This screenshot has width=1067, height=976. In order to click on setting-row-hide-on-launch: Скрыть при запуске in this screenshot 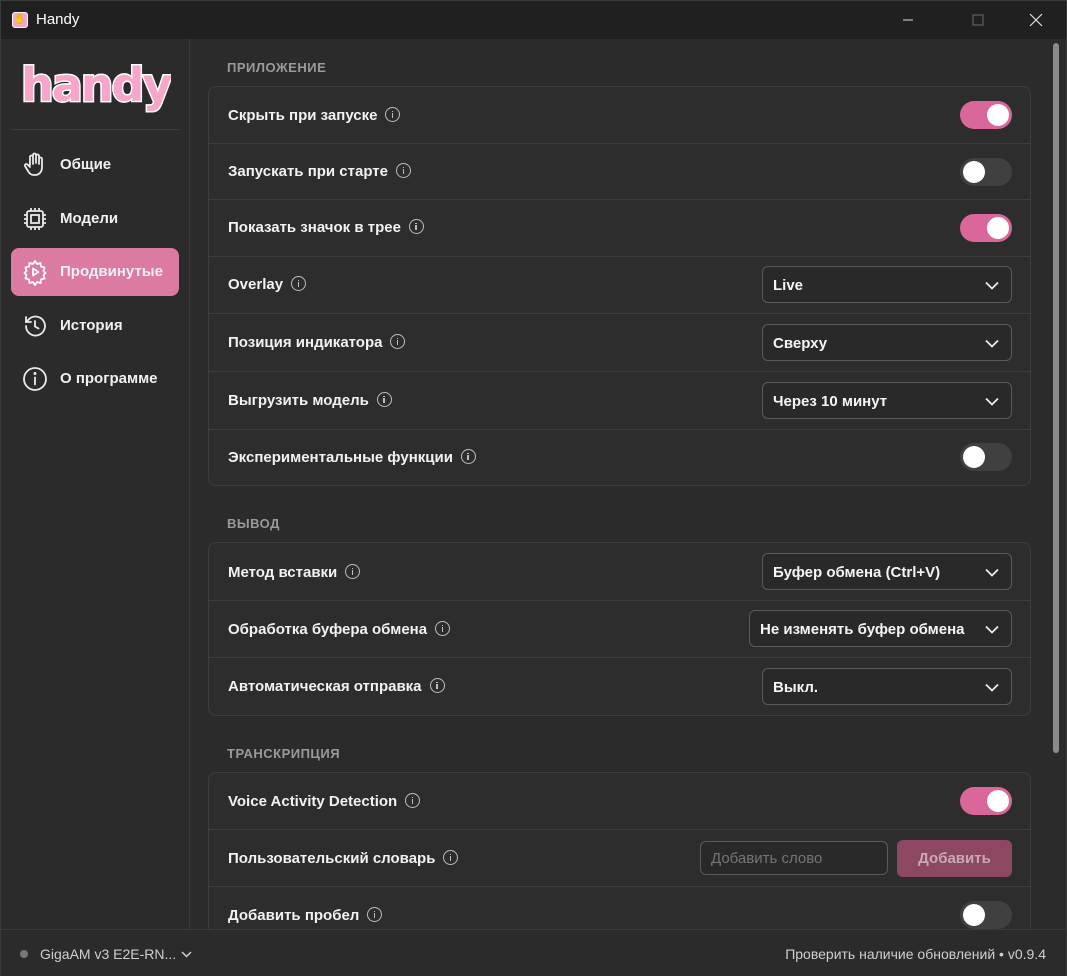, I will do `click(619, 115)`.